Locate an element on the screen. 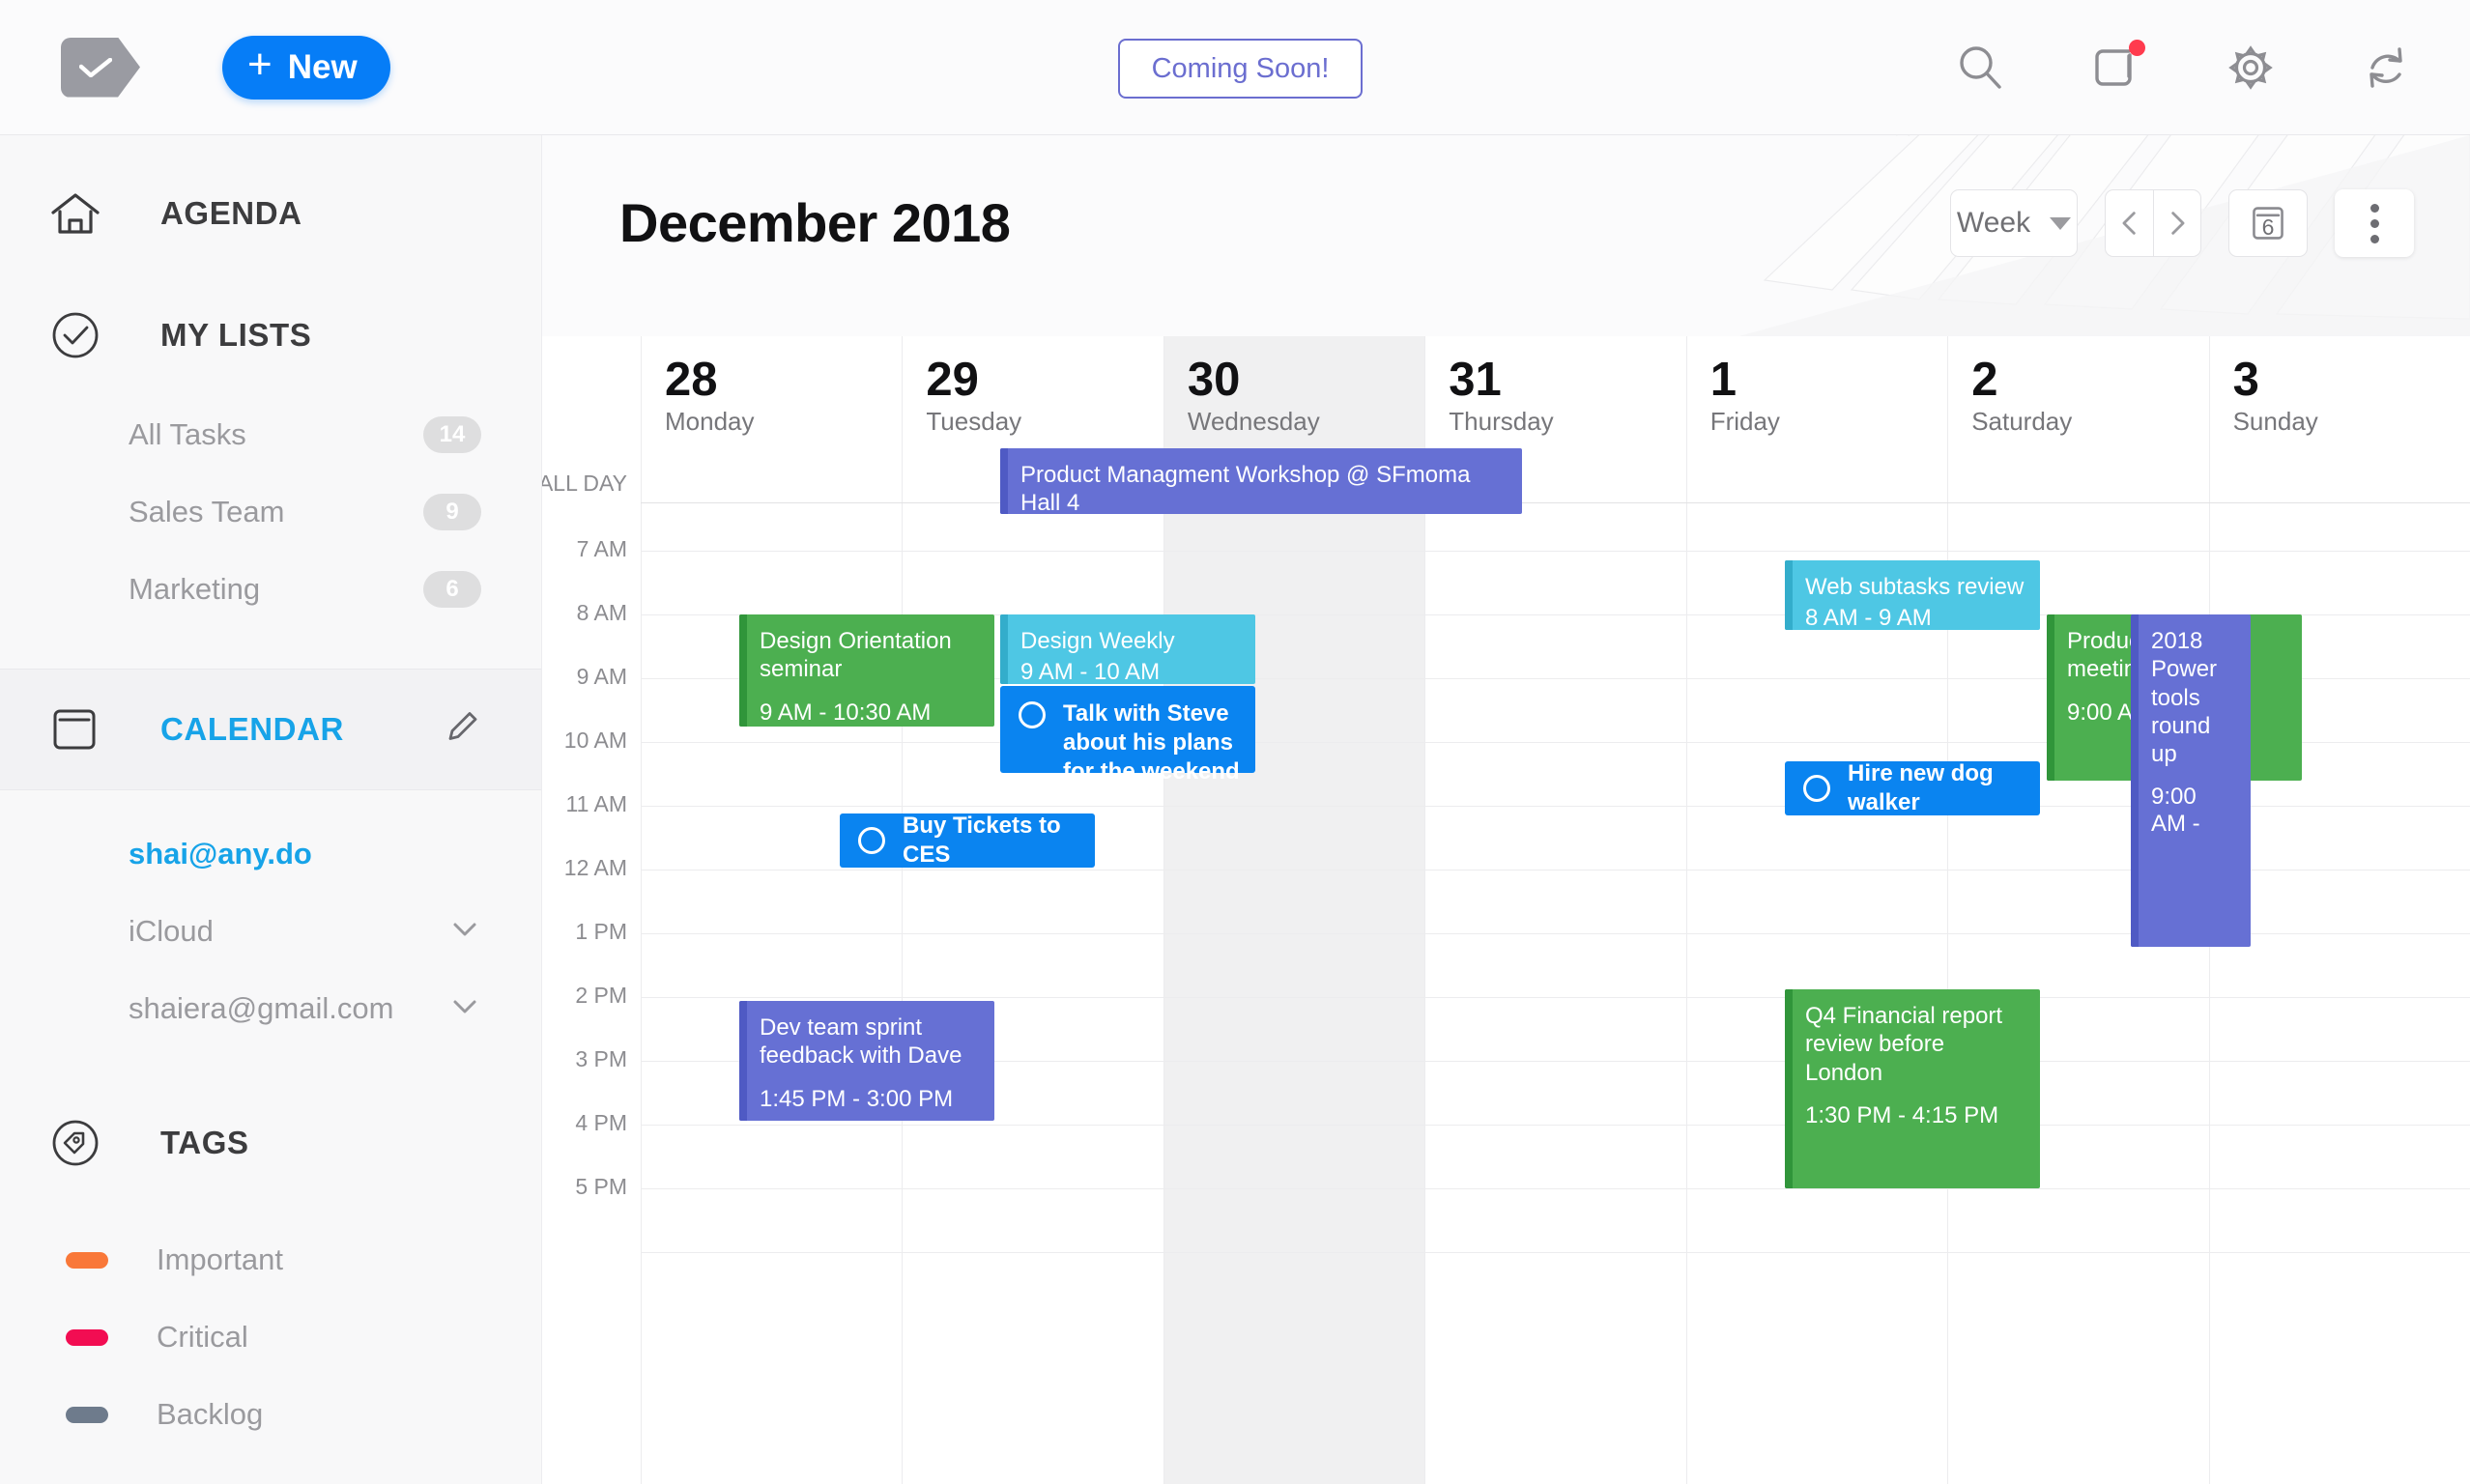 Image resolution: width=2470 pixels, height=1484 pixels. coming-soon-button: Coming Soon! is located at coordinates (1240, 69).